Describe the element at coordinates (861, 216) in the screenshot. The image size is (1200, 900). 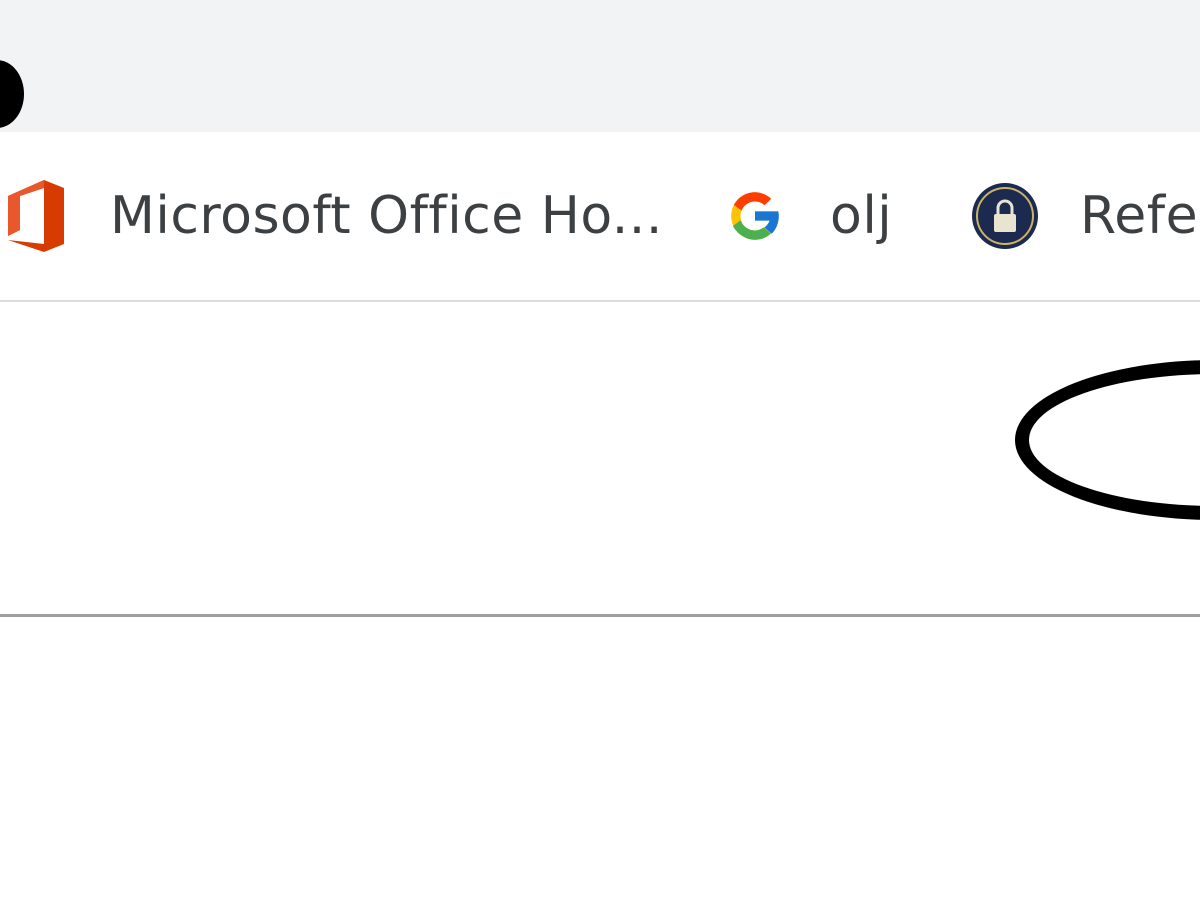
I see `bookmark-label: olj` at that location.